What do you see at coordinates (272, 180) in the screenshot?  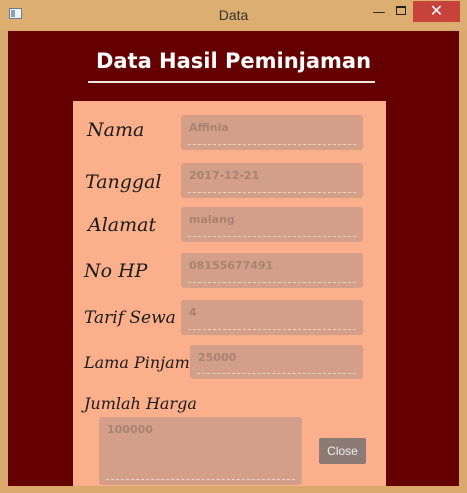 I see `tanggal-field: 2017-12-21` at bounding box center [272, 180].